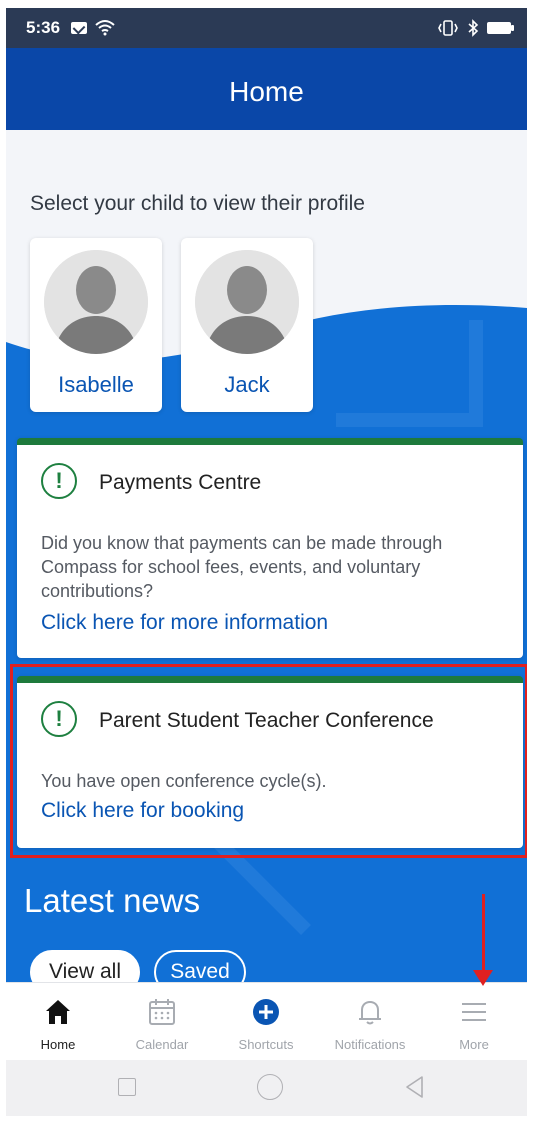 The height and width of the screenshot is (1124, 533). Describe the element at coordinates (266, 1044) in the screenshot. I see `nav-label: Shortcuts` at that location.